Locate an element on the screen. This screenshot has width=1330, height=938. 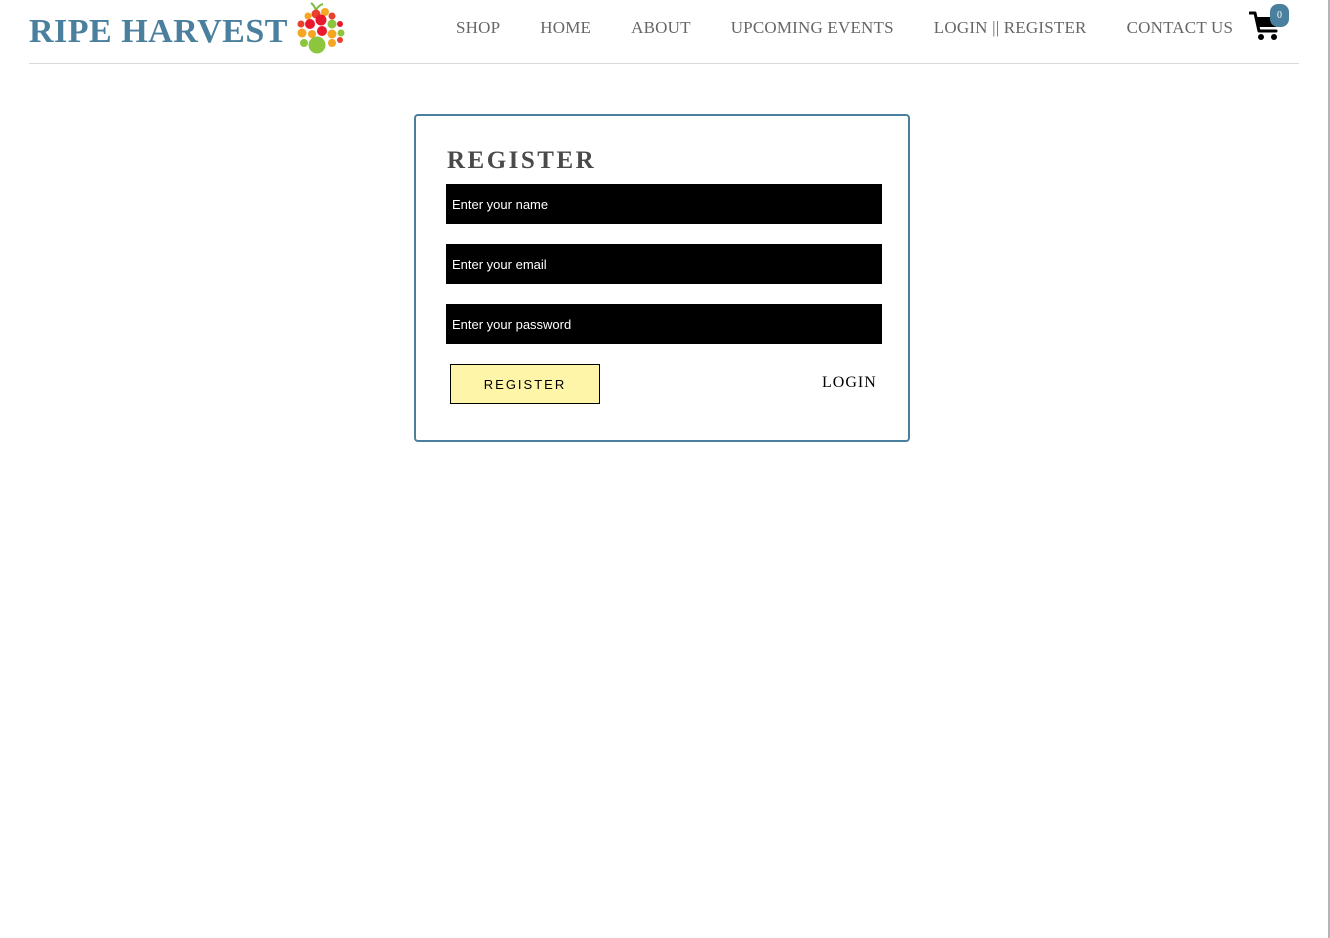
name-input is located at coordinates (664, 204).